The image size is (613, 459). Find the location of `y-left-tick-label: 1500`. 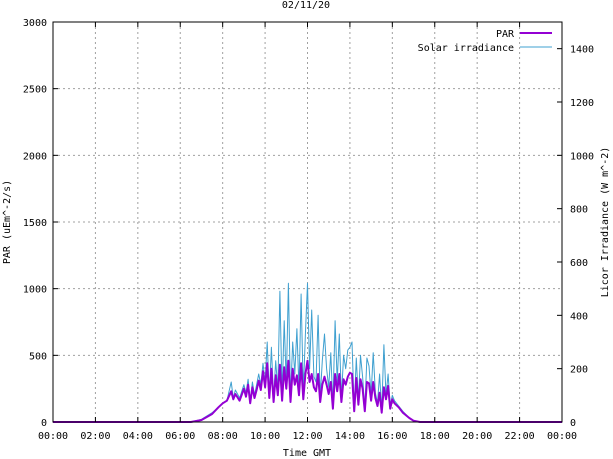

y-left-tick-label: 1500 is located at coordinates (35, 223).